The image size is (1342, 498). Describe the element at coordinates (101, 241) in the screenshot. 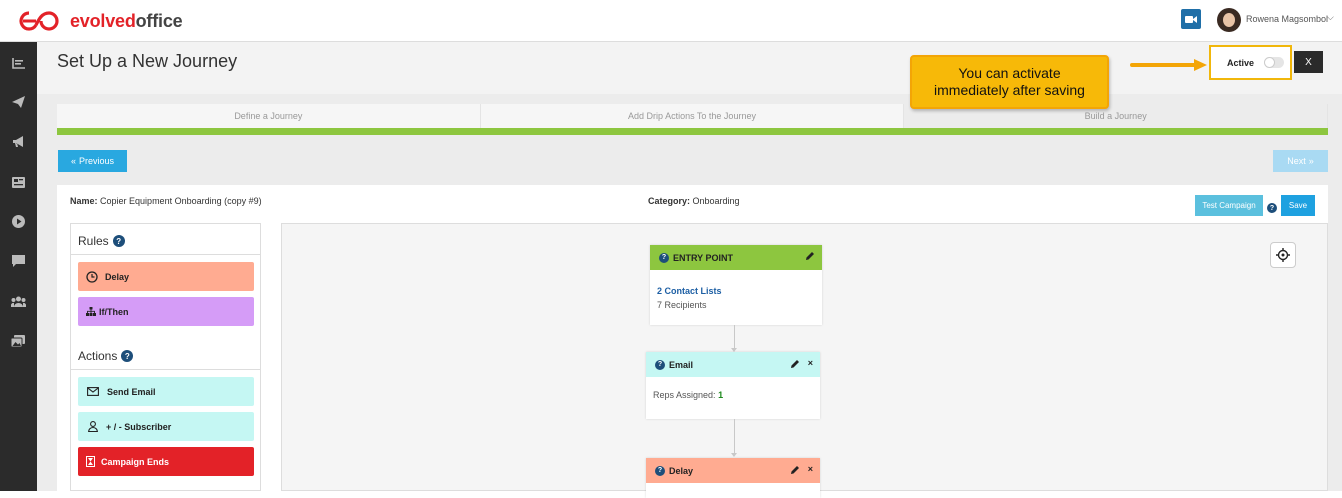

I see `rules-heading: Rules?` at that location.